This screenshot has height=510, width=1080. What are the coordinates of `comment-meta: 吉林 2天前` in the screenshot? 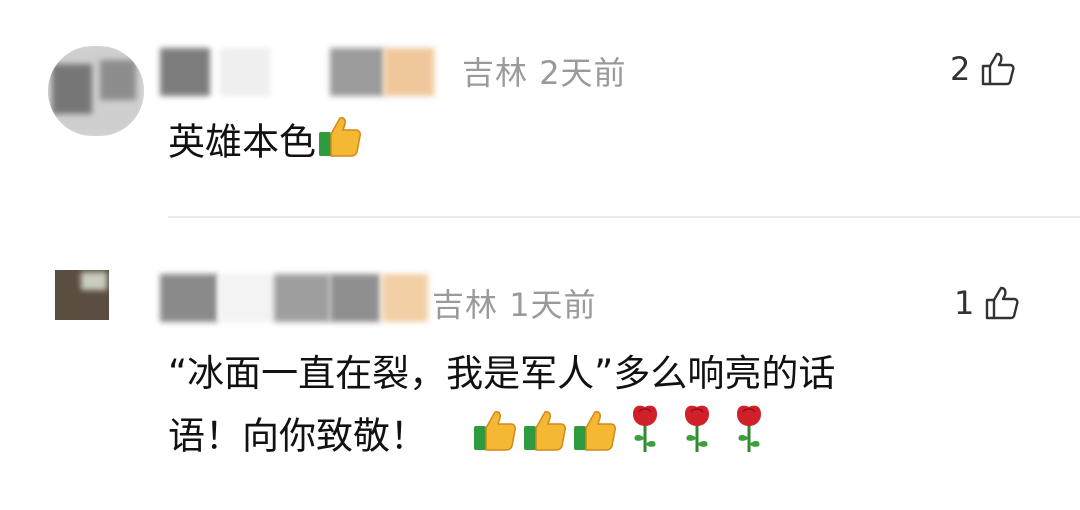 It's located at (544, 71).